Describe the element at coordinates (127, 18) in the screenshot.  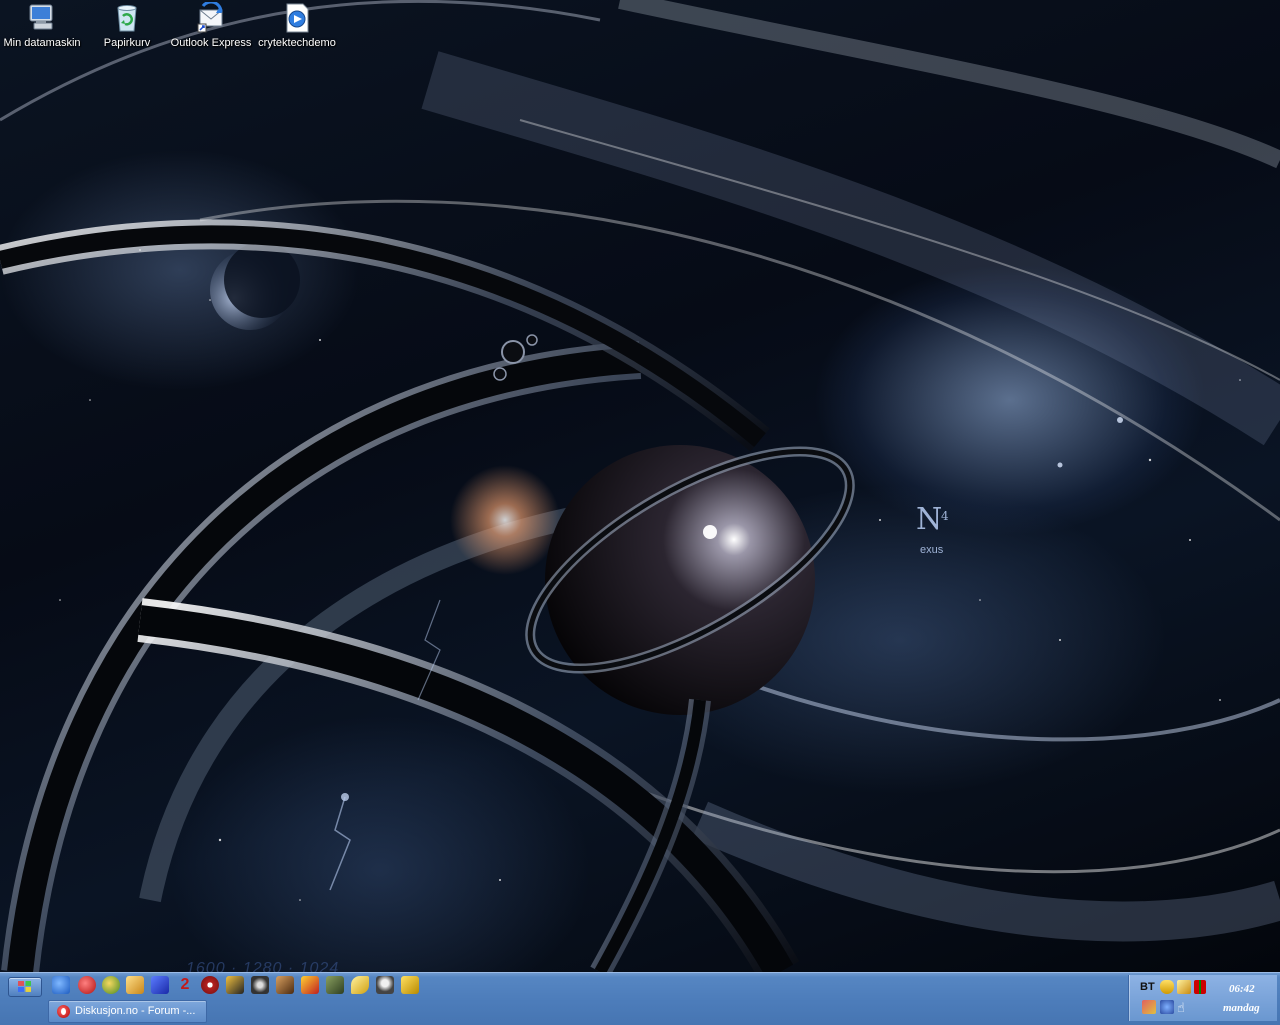
I see `recycle-bin-icon` at that location.